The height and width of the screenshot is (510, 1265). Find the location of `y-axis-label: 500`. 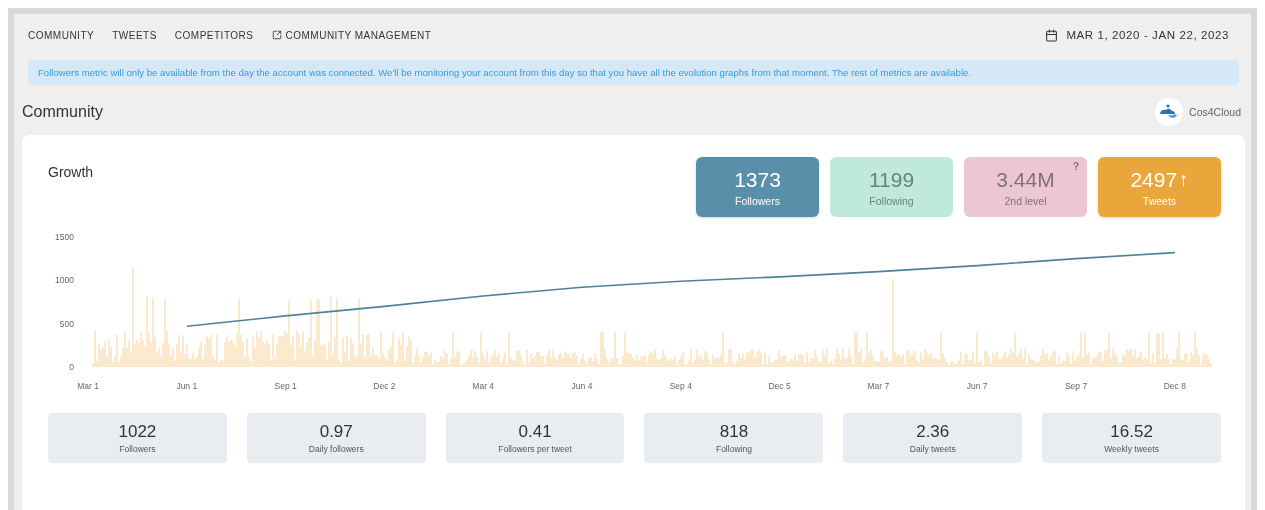

y-axis-label: 500 is located at coordinates (66, 323).